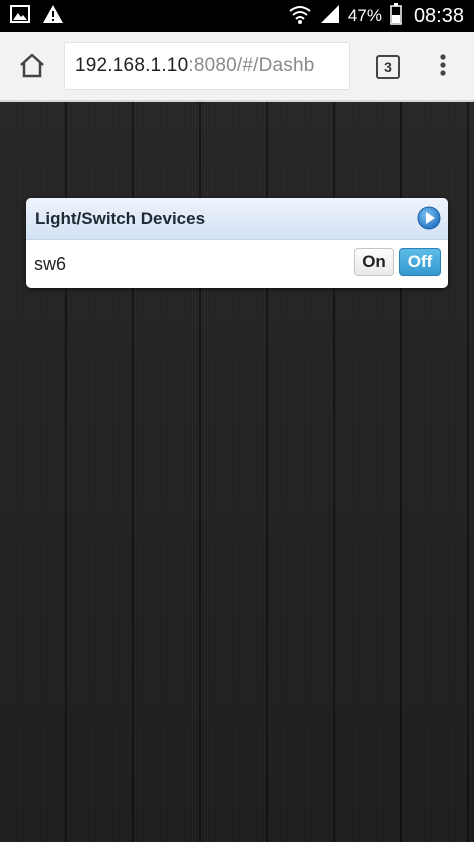 Image resolution: width=474 pixels, height=842 pixels. What do you see at coordinates (397, 262) in the screenshot?
I see `on-off-toggle: On Off` at bounding box center [397, 262].